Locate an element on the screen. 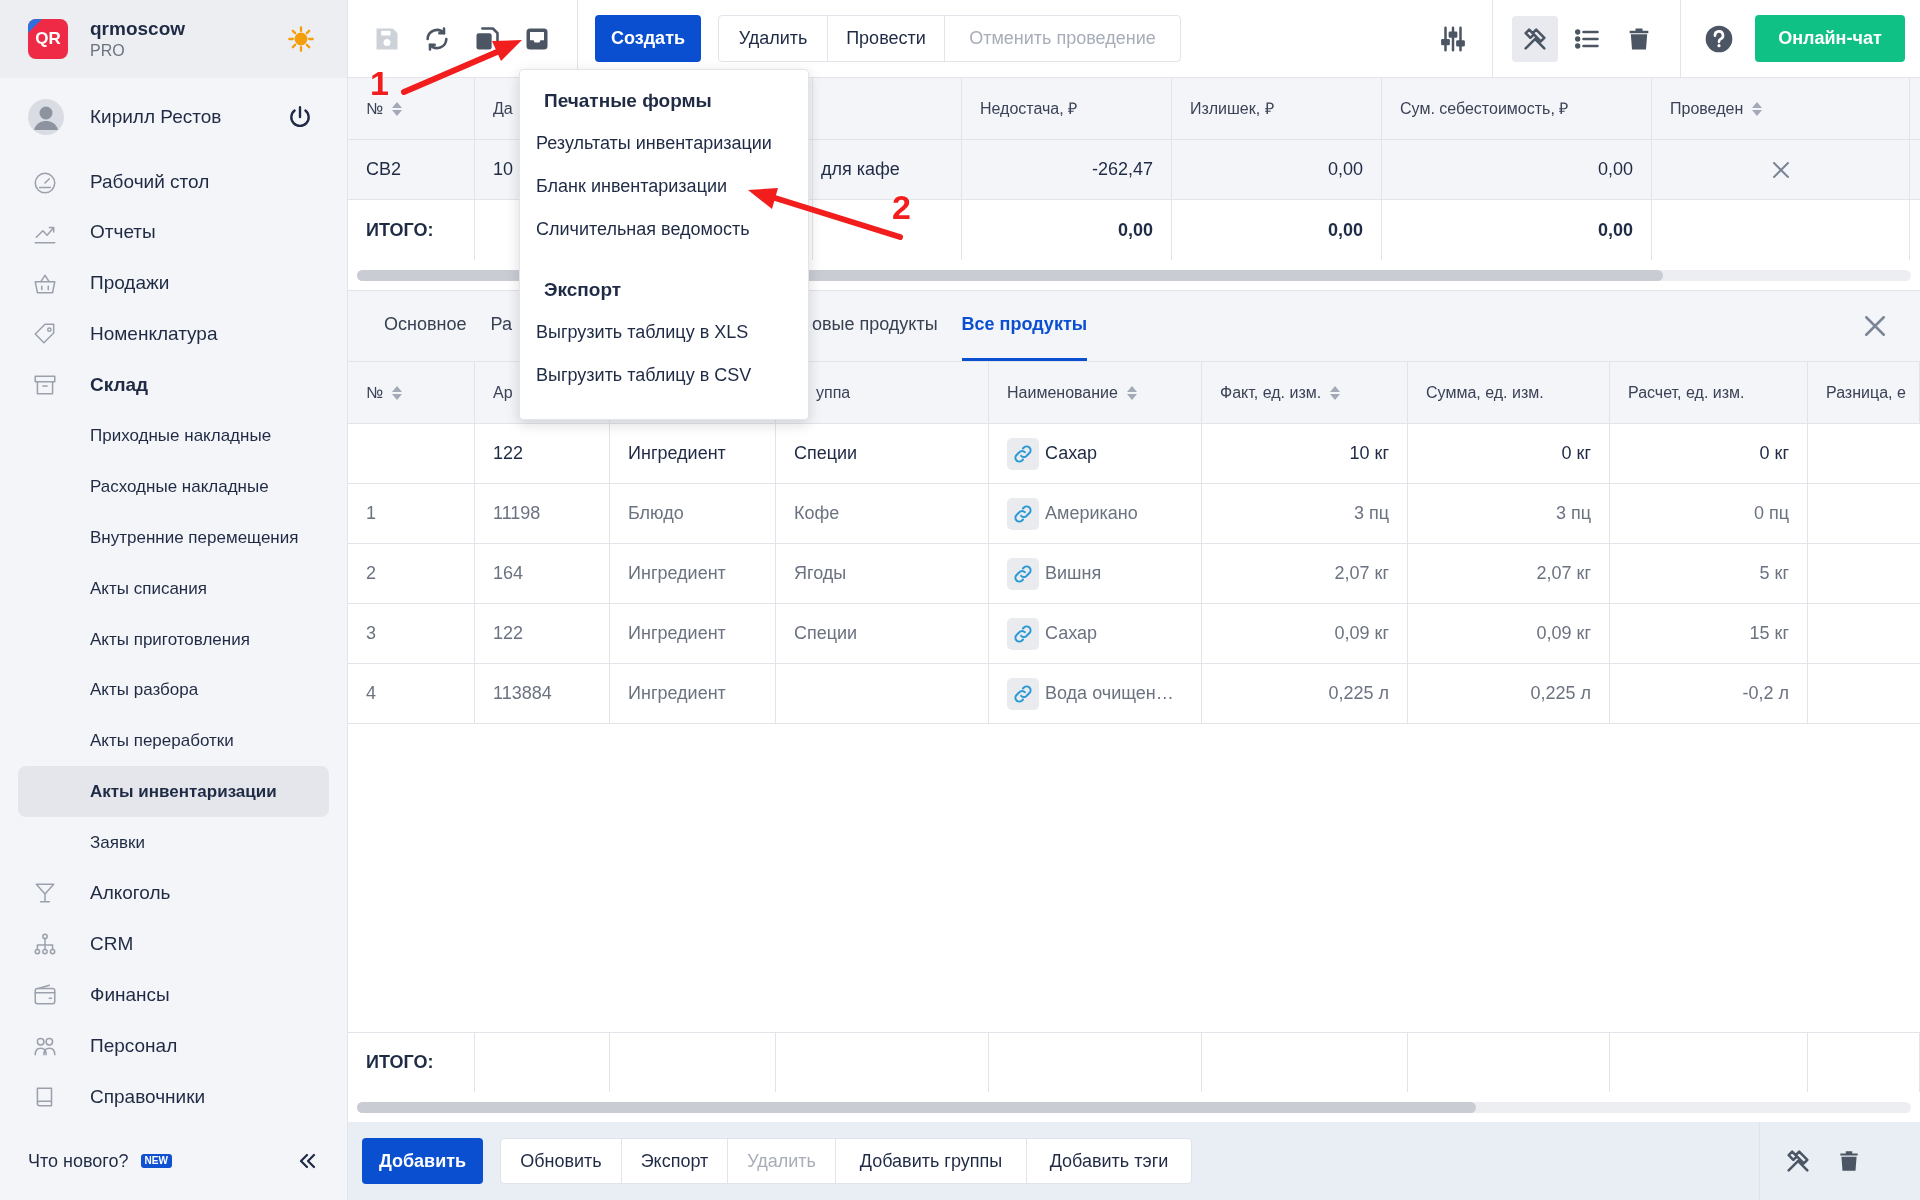 This screenshot has height=1200, width=1920. action-button: Обновить is located at coordinates (561, 1161).